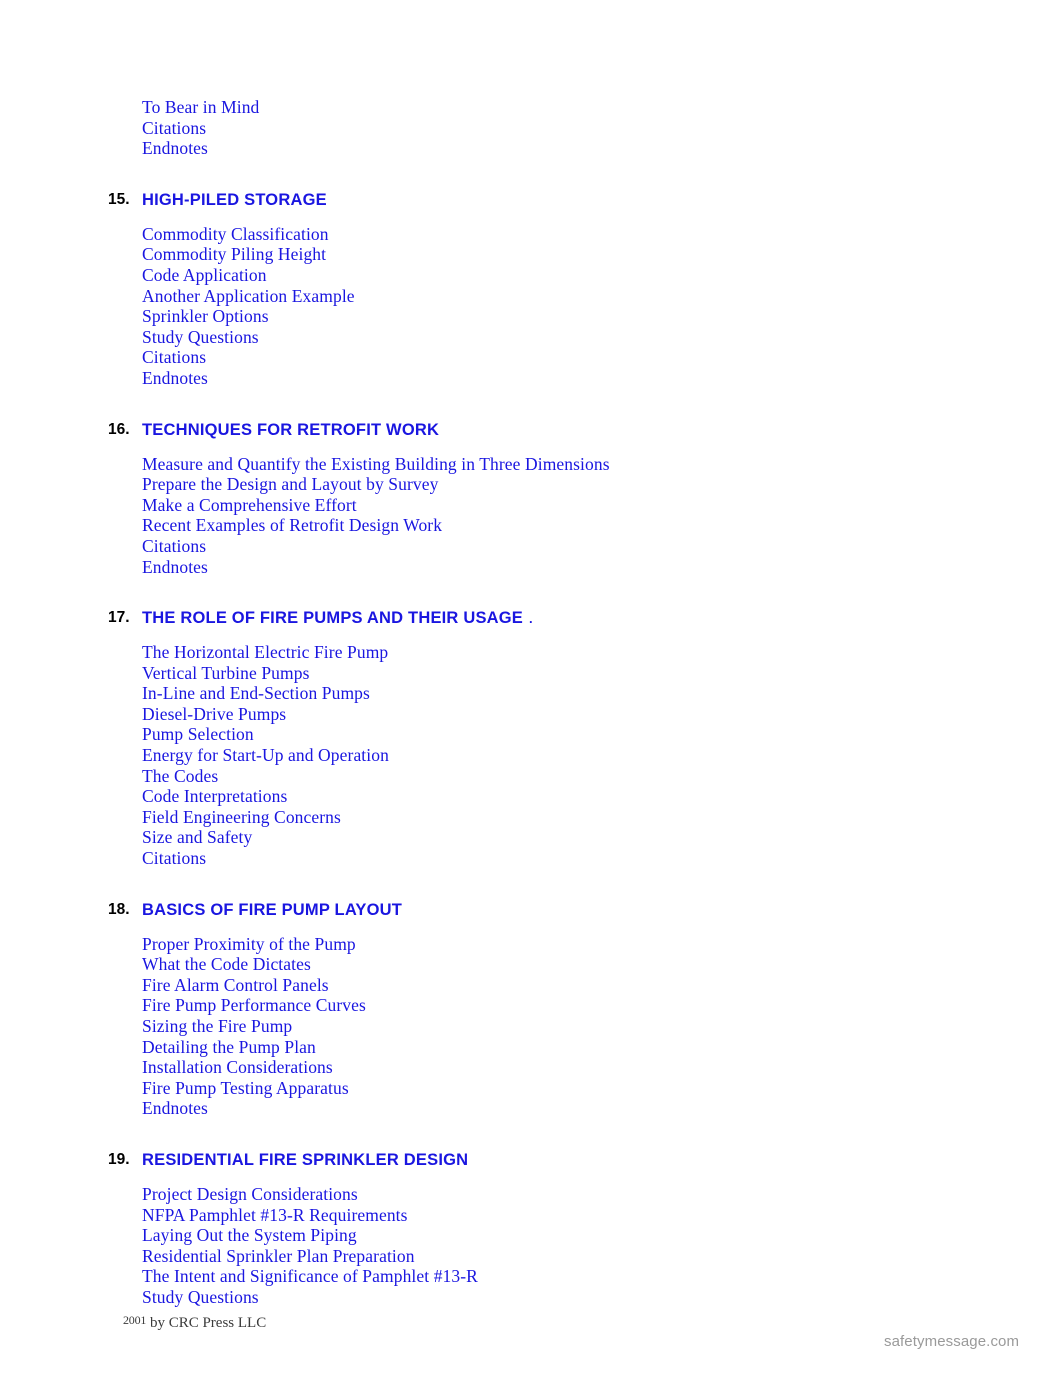  What do you see at coordinates (531, 734) in the screenshot?
I see `toc-entry: Pump Selection` at bounding box center [531, 734].